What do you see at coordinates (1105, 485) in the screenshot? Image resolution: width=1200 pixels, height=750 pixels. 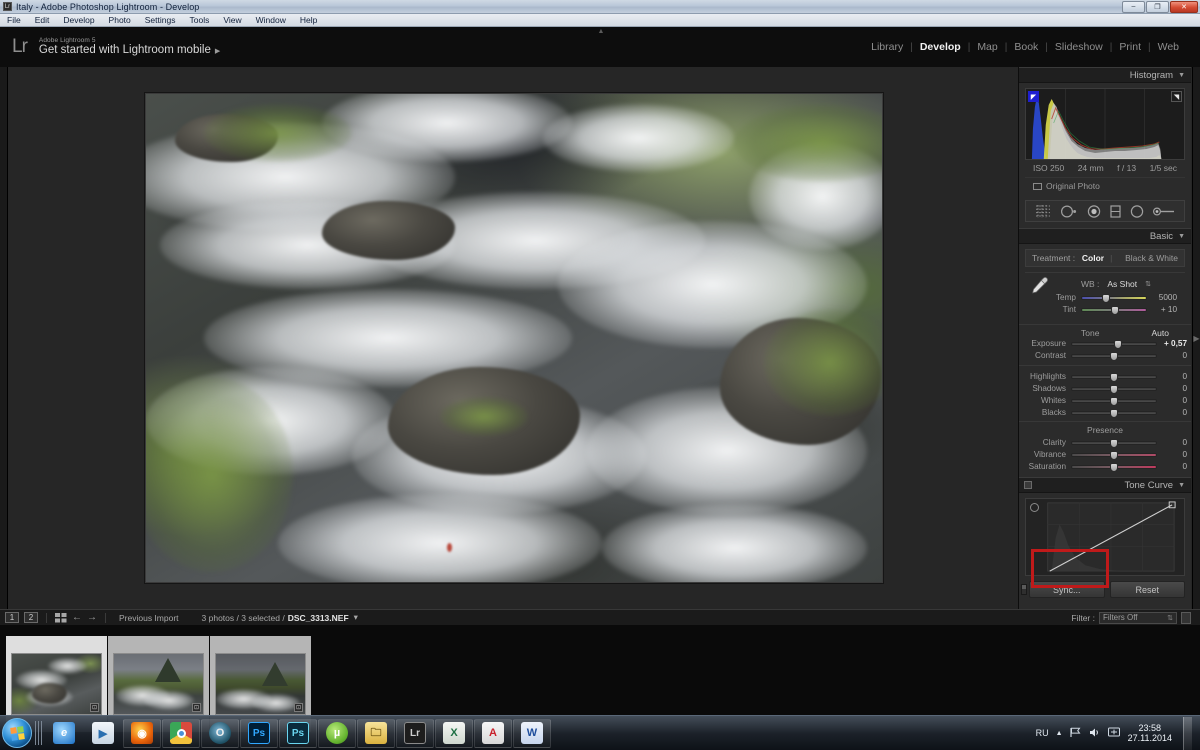 I see `tone-curve-header: Tone Curve ▼` at bounding box center [1105, 485].